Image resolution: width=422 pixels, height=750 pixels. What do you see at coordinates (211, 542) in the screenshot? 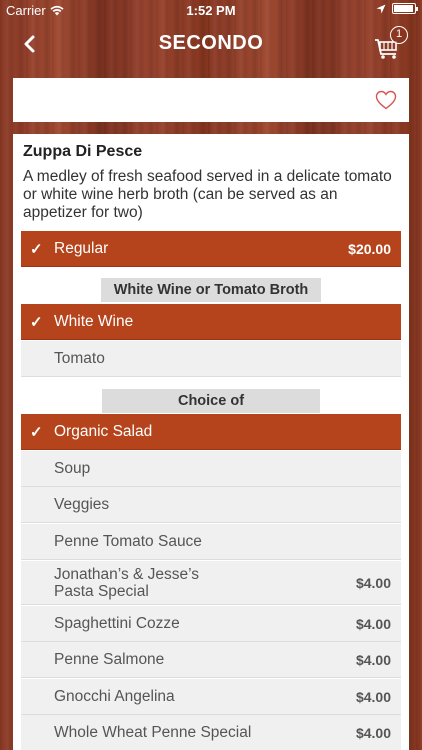
I see `choice-option-penne-tomato-sauce: Penne Tomato Sauce` at bounding box center [211, 542].